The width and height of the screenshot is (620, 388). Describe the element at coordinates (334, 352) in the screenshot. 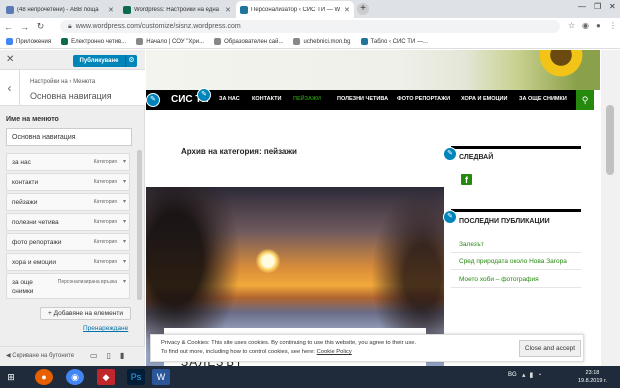

I see `cookie-policy-link: Cookie Policy` at that location.